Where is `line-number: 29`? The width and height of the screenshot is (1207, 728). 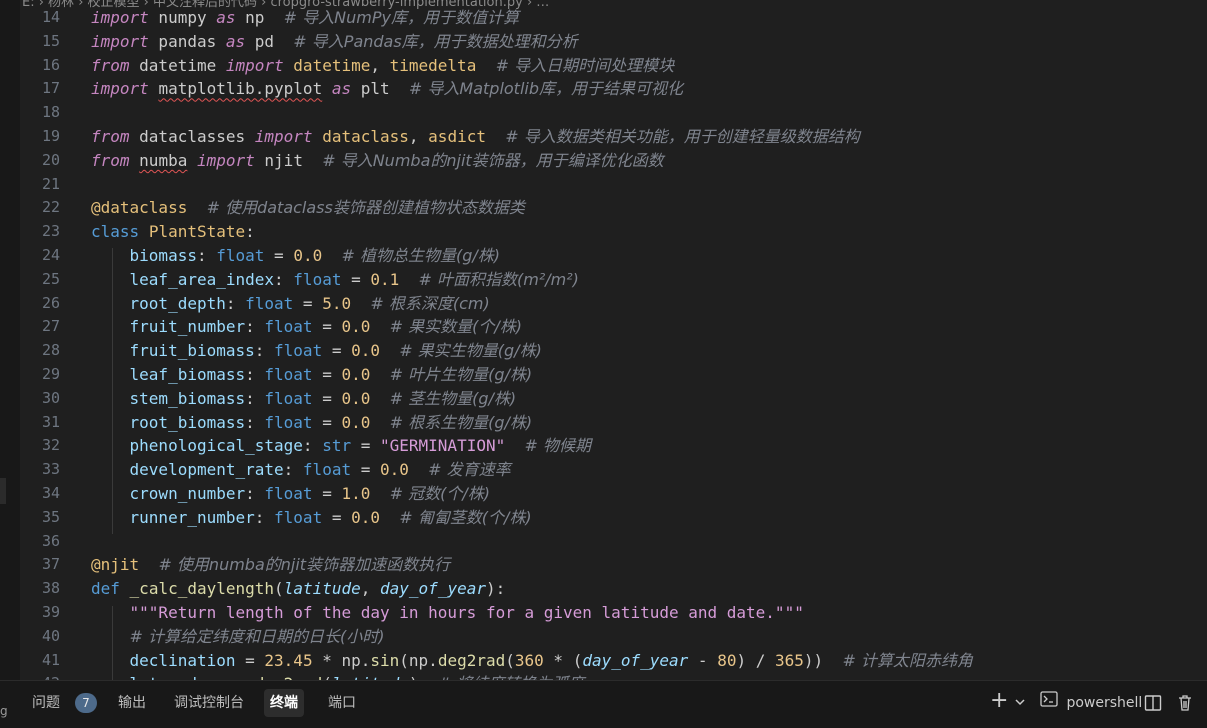 line-number: 29 is located at coordinates (50, 374).